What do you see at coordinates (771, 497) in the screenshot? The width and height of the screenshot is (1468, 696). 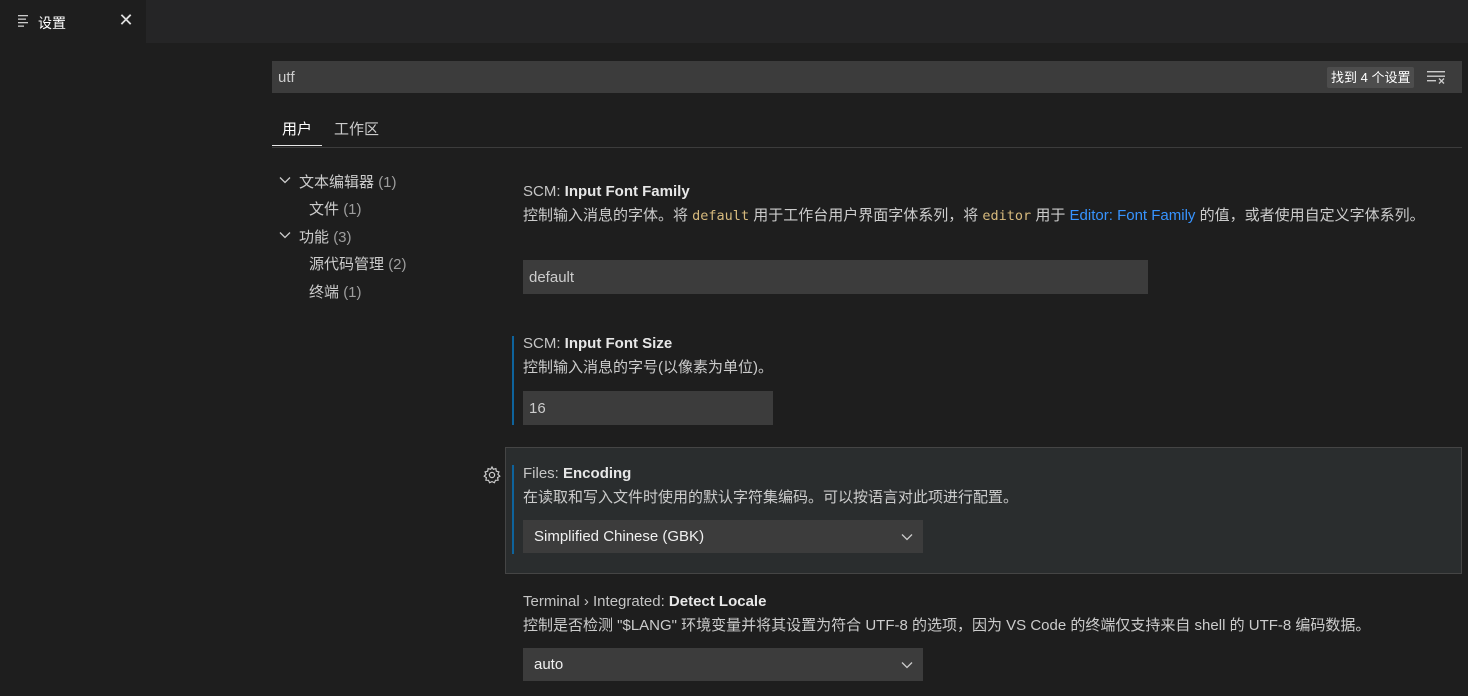 I see `setting-description: 在读取和写入文件时使用的默认字符集编码。可以按语言对此项进行配置。` at bounding box center [771, 497].